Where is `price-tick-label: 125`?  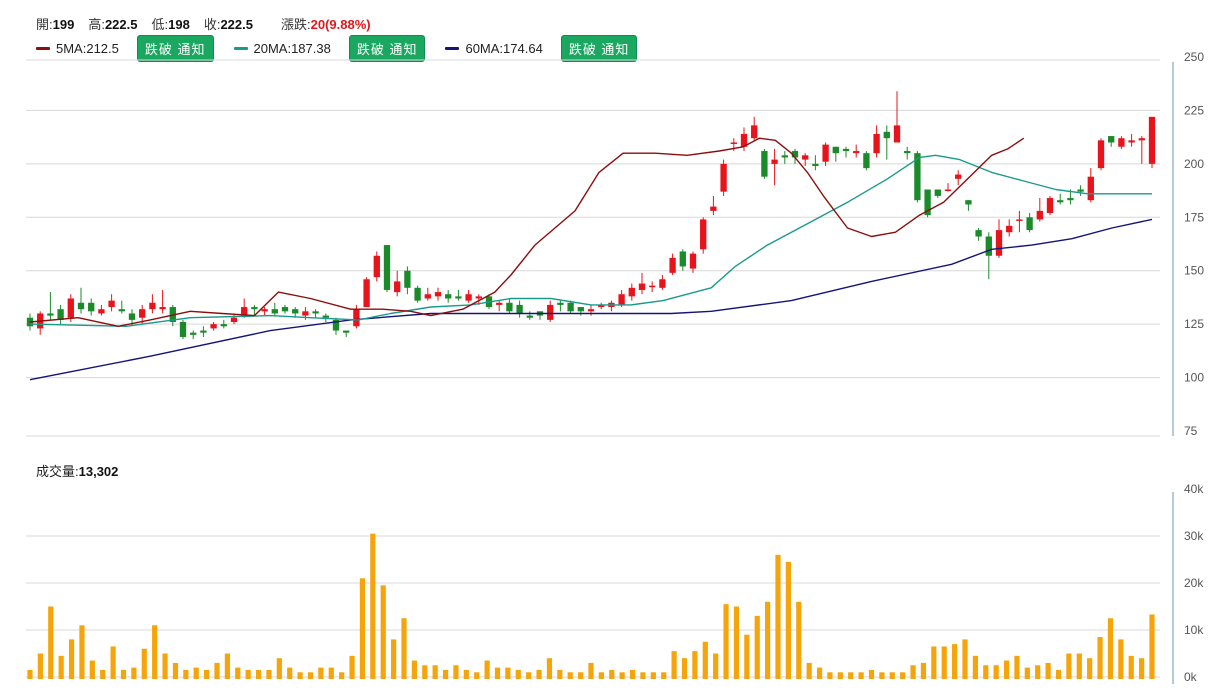 price-tick-label: 125 is located at coordinates (1194, 324).